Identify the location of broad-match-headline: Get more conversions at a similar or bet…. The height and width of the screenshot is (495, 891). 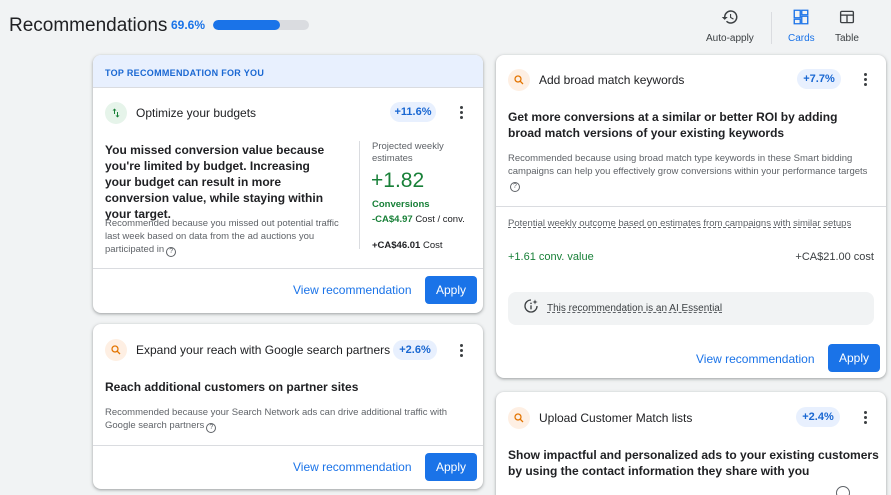
(673, 125).